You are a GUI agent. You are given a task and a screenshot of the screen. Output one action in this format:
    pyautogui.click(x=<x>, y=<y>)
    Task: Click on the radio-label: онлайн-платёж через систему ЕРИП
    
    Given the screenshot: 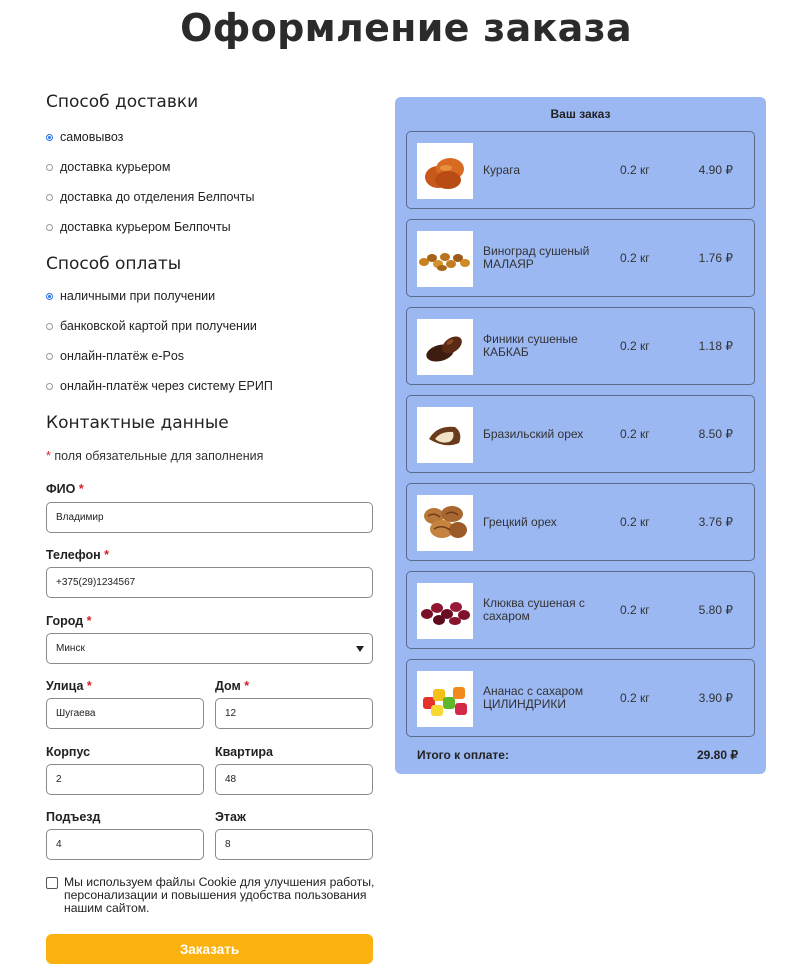 What is the action you would take?
    pyautogui.click(x=166, y=386)
    